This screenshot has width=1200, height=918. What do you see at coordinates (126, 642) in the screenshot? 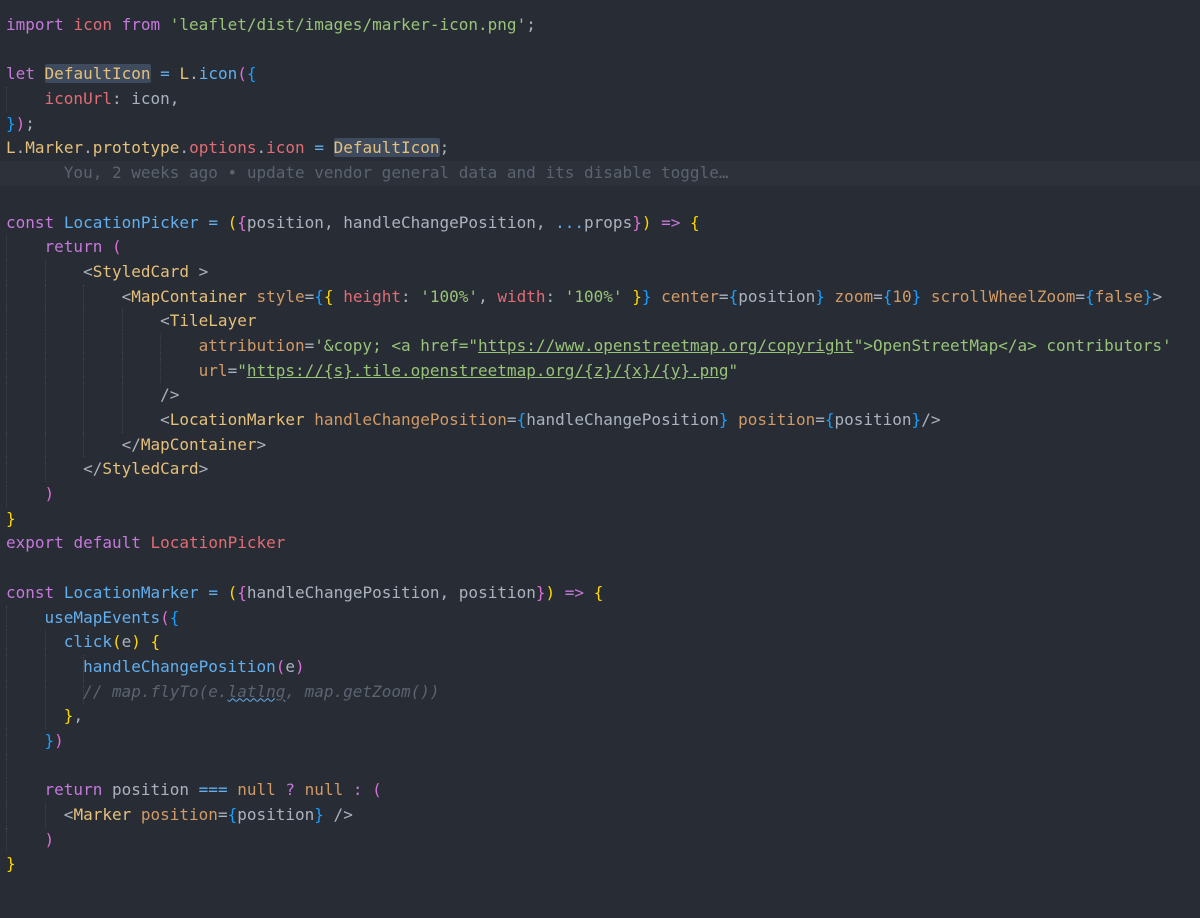
I see `token-punctuation: e` at bounding box center [126, 642].